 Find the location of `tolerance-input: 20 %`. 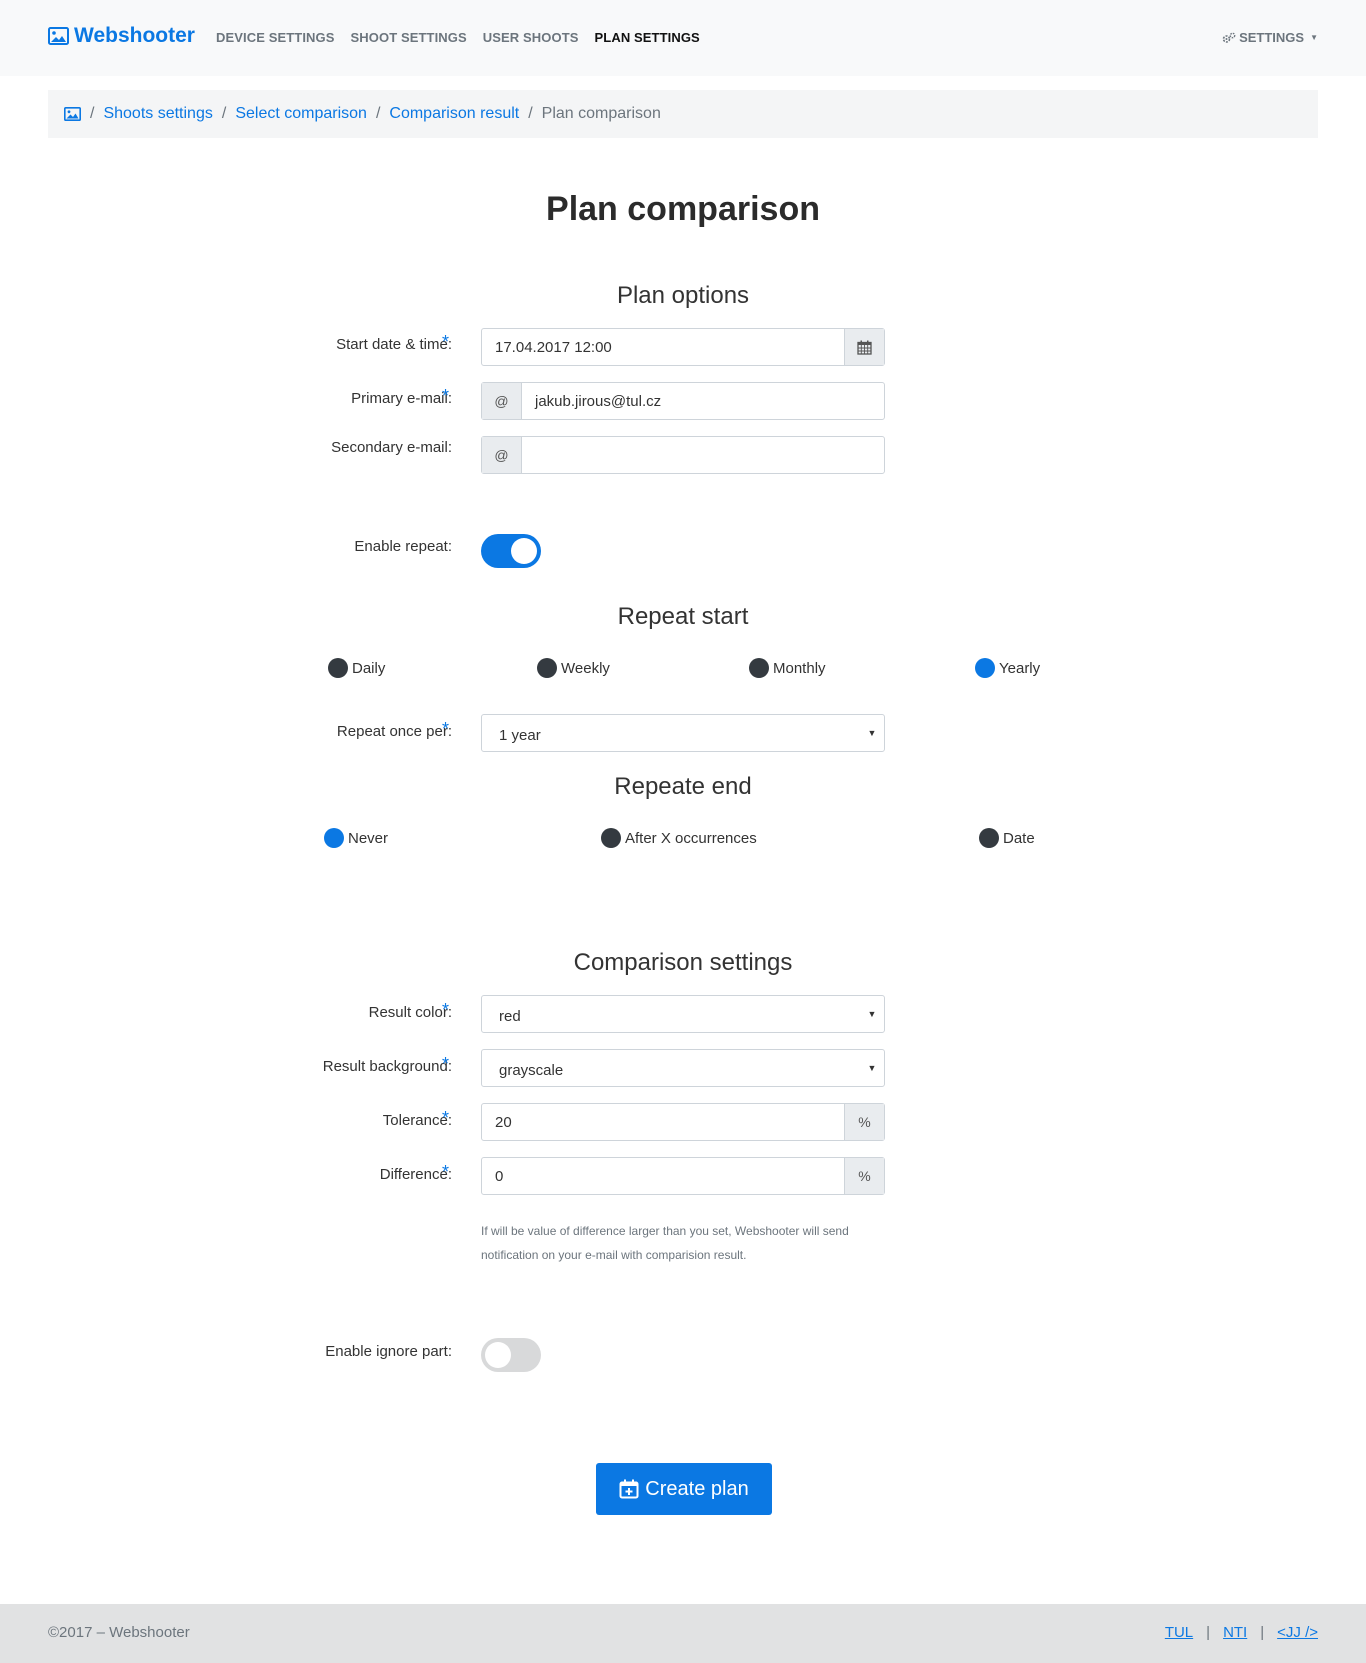

tolerance-input: 20 % is located at coordinates (683, 1122).